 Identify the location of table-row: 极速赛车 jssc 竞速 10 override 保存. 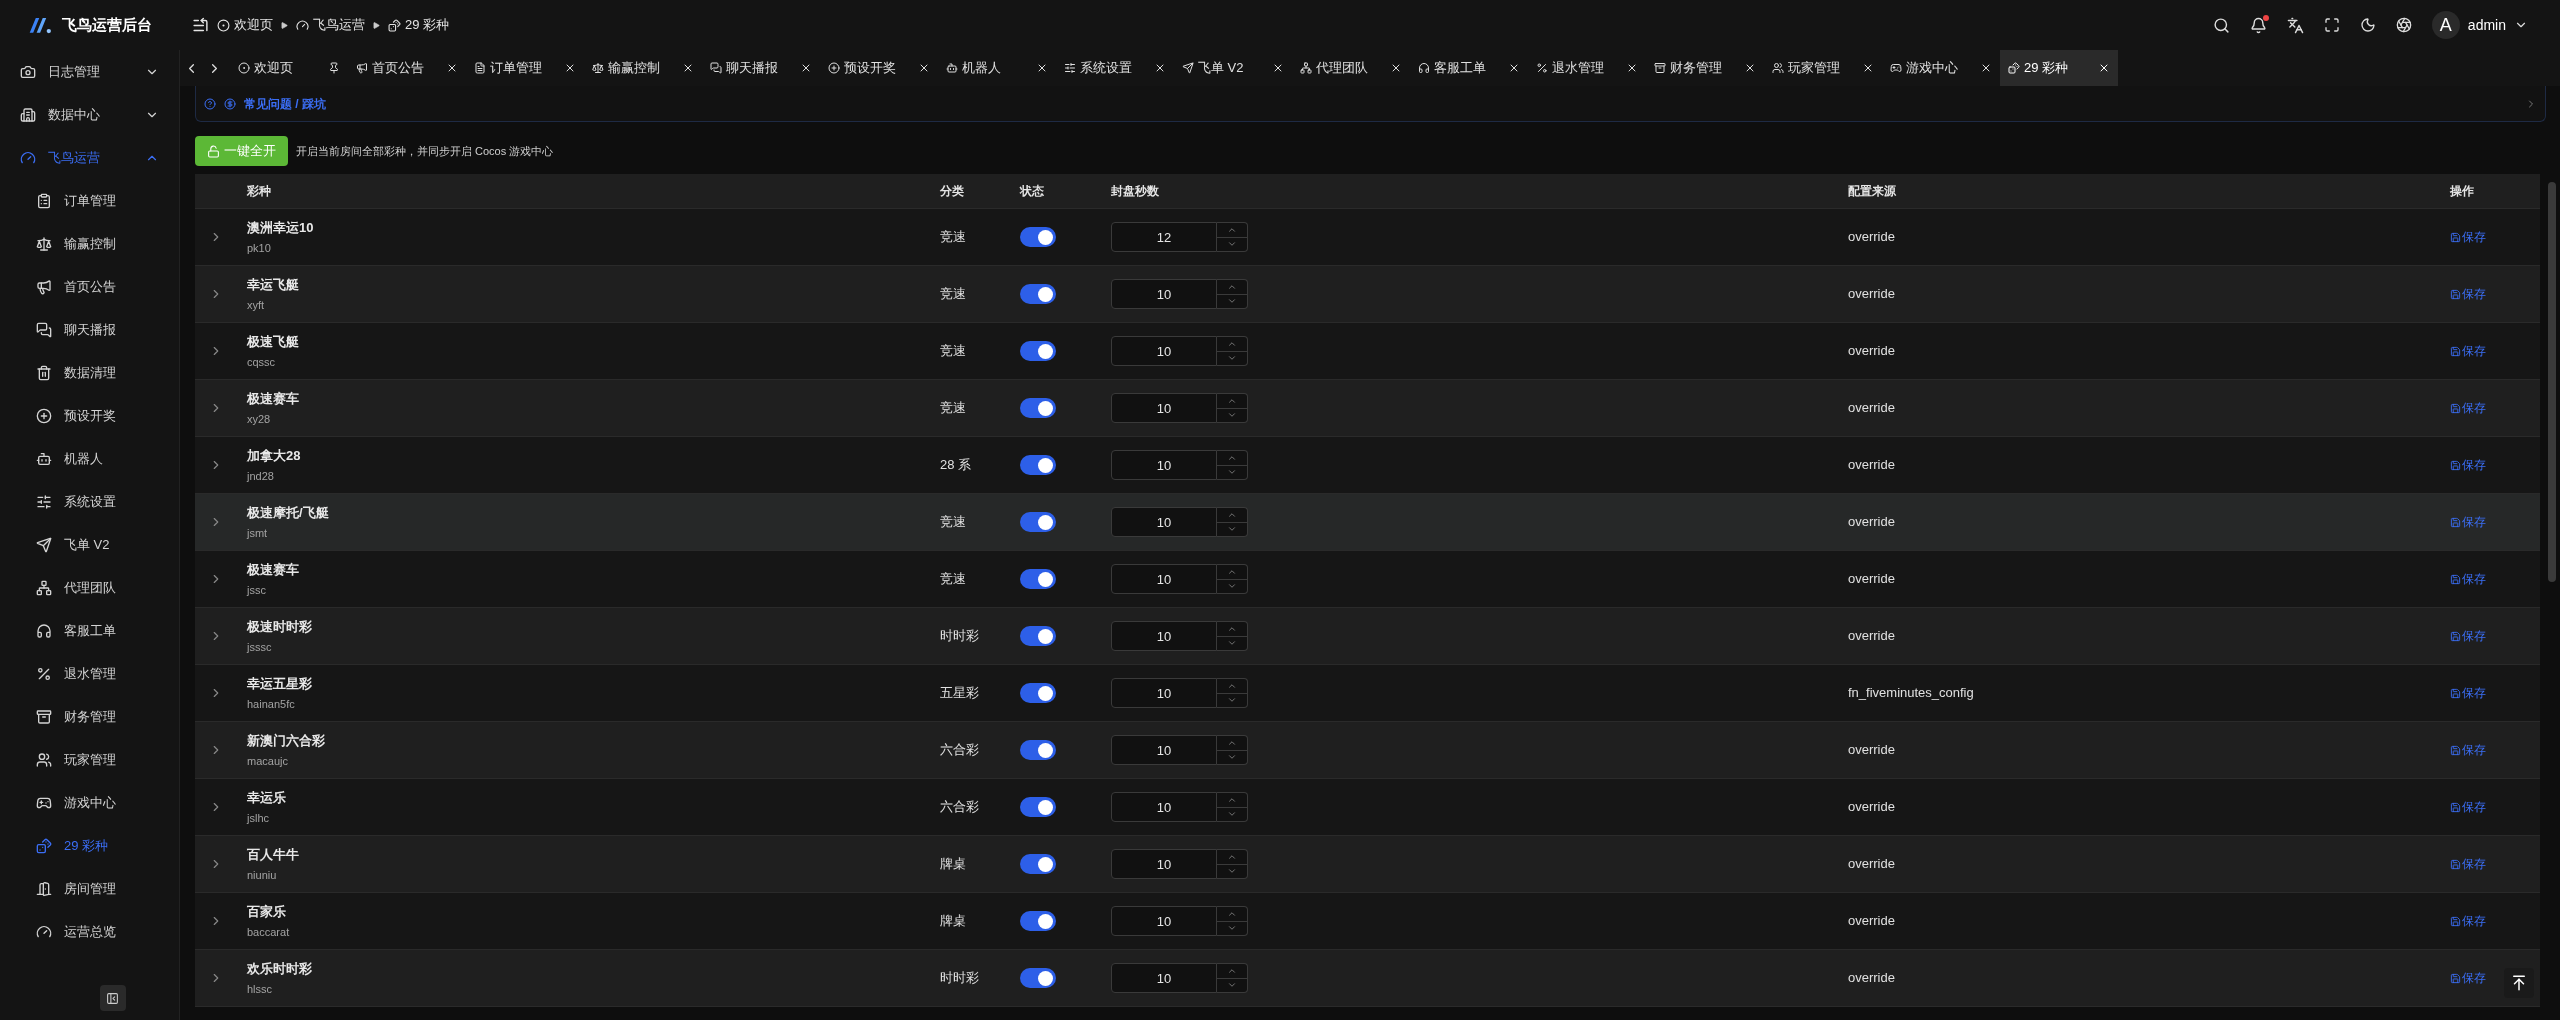
(1367, 579).